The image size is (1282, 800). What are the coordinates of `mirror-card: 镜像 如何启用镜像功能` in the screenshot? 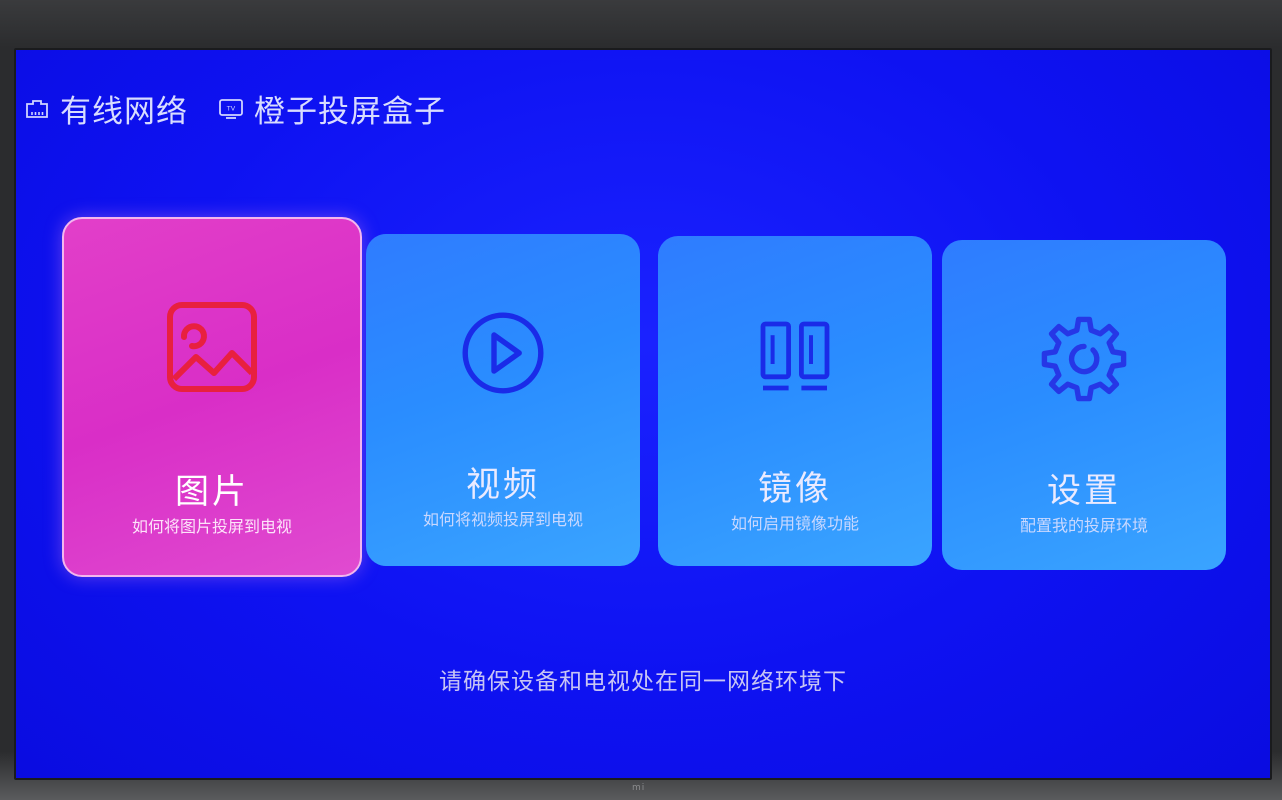 It's located at (795, 401).